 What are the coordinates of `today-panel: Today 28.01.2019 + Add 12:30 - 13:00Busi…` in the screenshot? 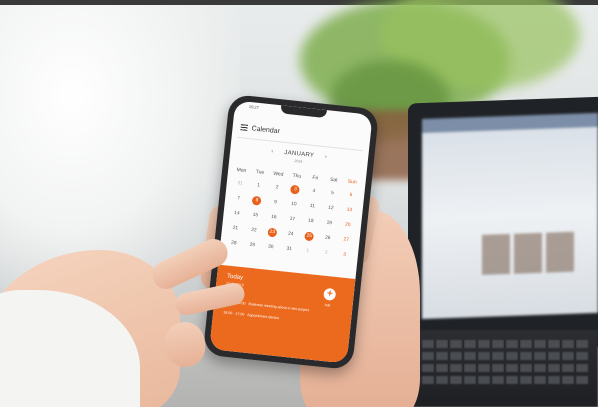 It's located at (282, 314).